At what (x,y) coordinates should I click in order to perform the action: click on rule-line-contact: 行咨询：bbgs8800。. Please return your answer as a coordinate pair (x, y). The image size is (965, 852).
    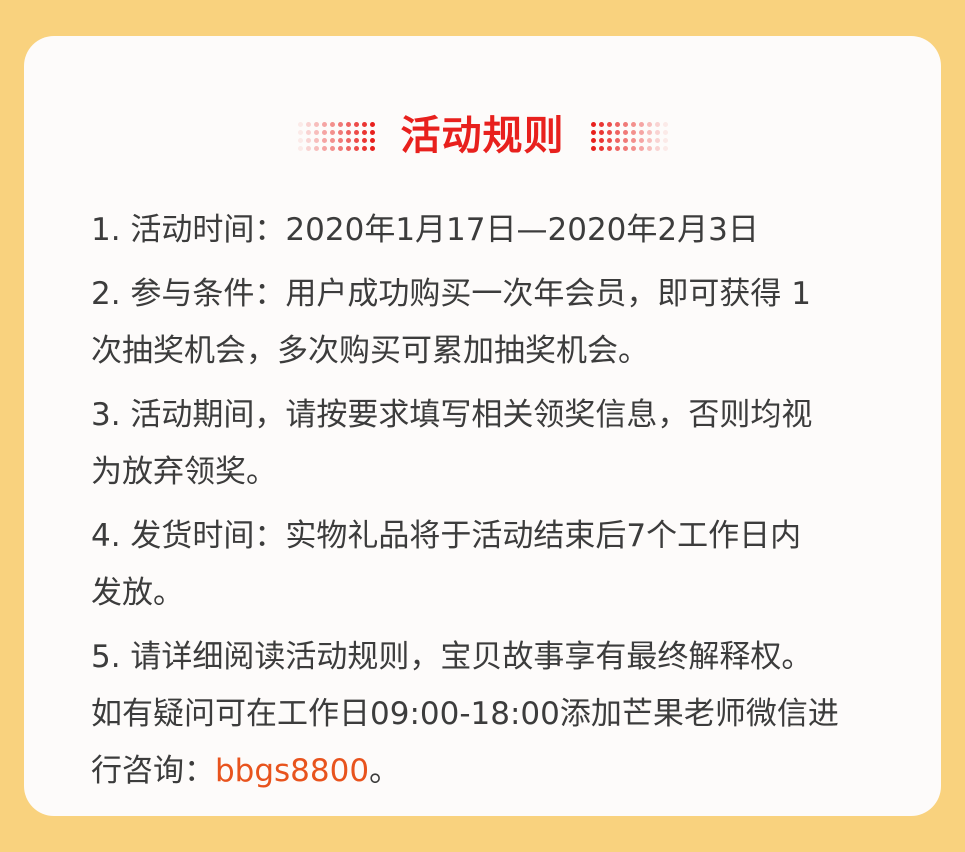
    Looking at the image, I should click on (516, 771).